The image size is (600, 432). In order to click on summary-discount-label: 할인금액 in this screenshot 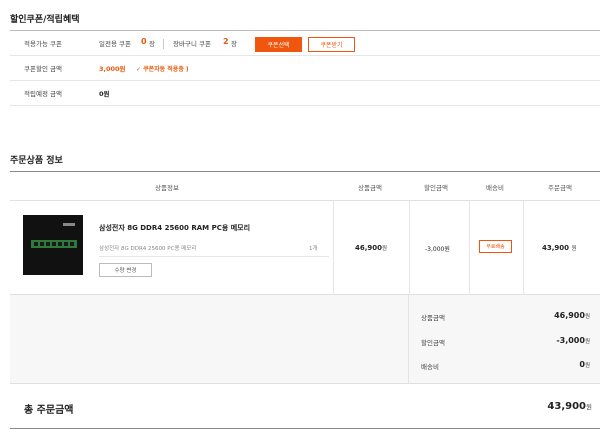, I will do `click(433, 343)`.